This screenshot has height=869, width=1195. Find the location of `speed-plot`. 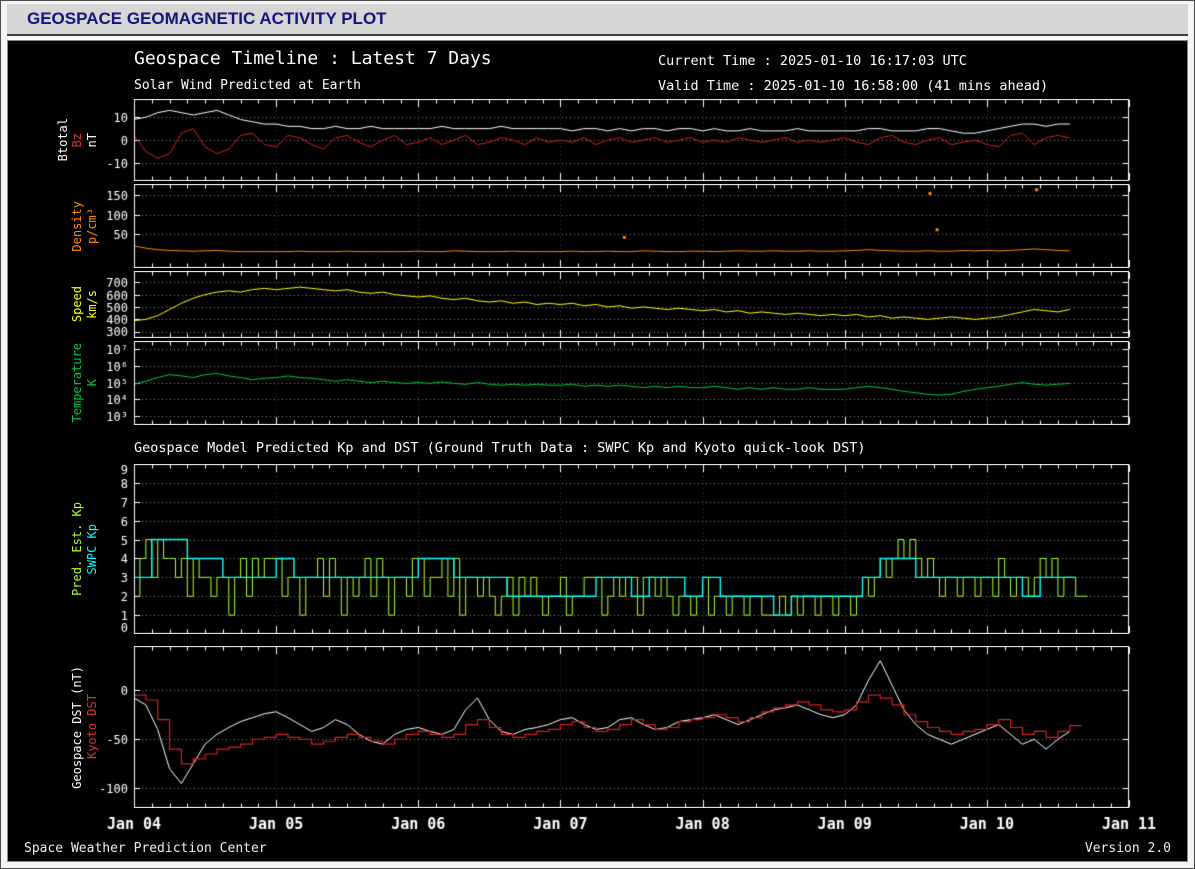

speed-plot is located at coordinates (597, 304).